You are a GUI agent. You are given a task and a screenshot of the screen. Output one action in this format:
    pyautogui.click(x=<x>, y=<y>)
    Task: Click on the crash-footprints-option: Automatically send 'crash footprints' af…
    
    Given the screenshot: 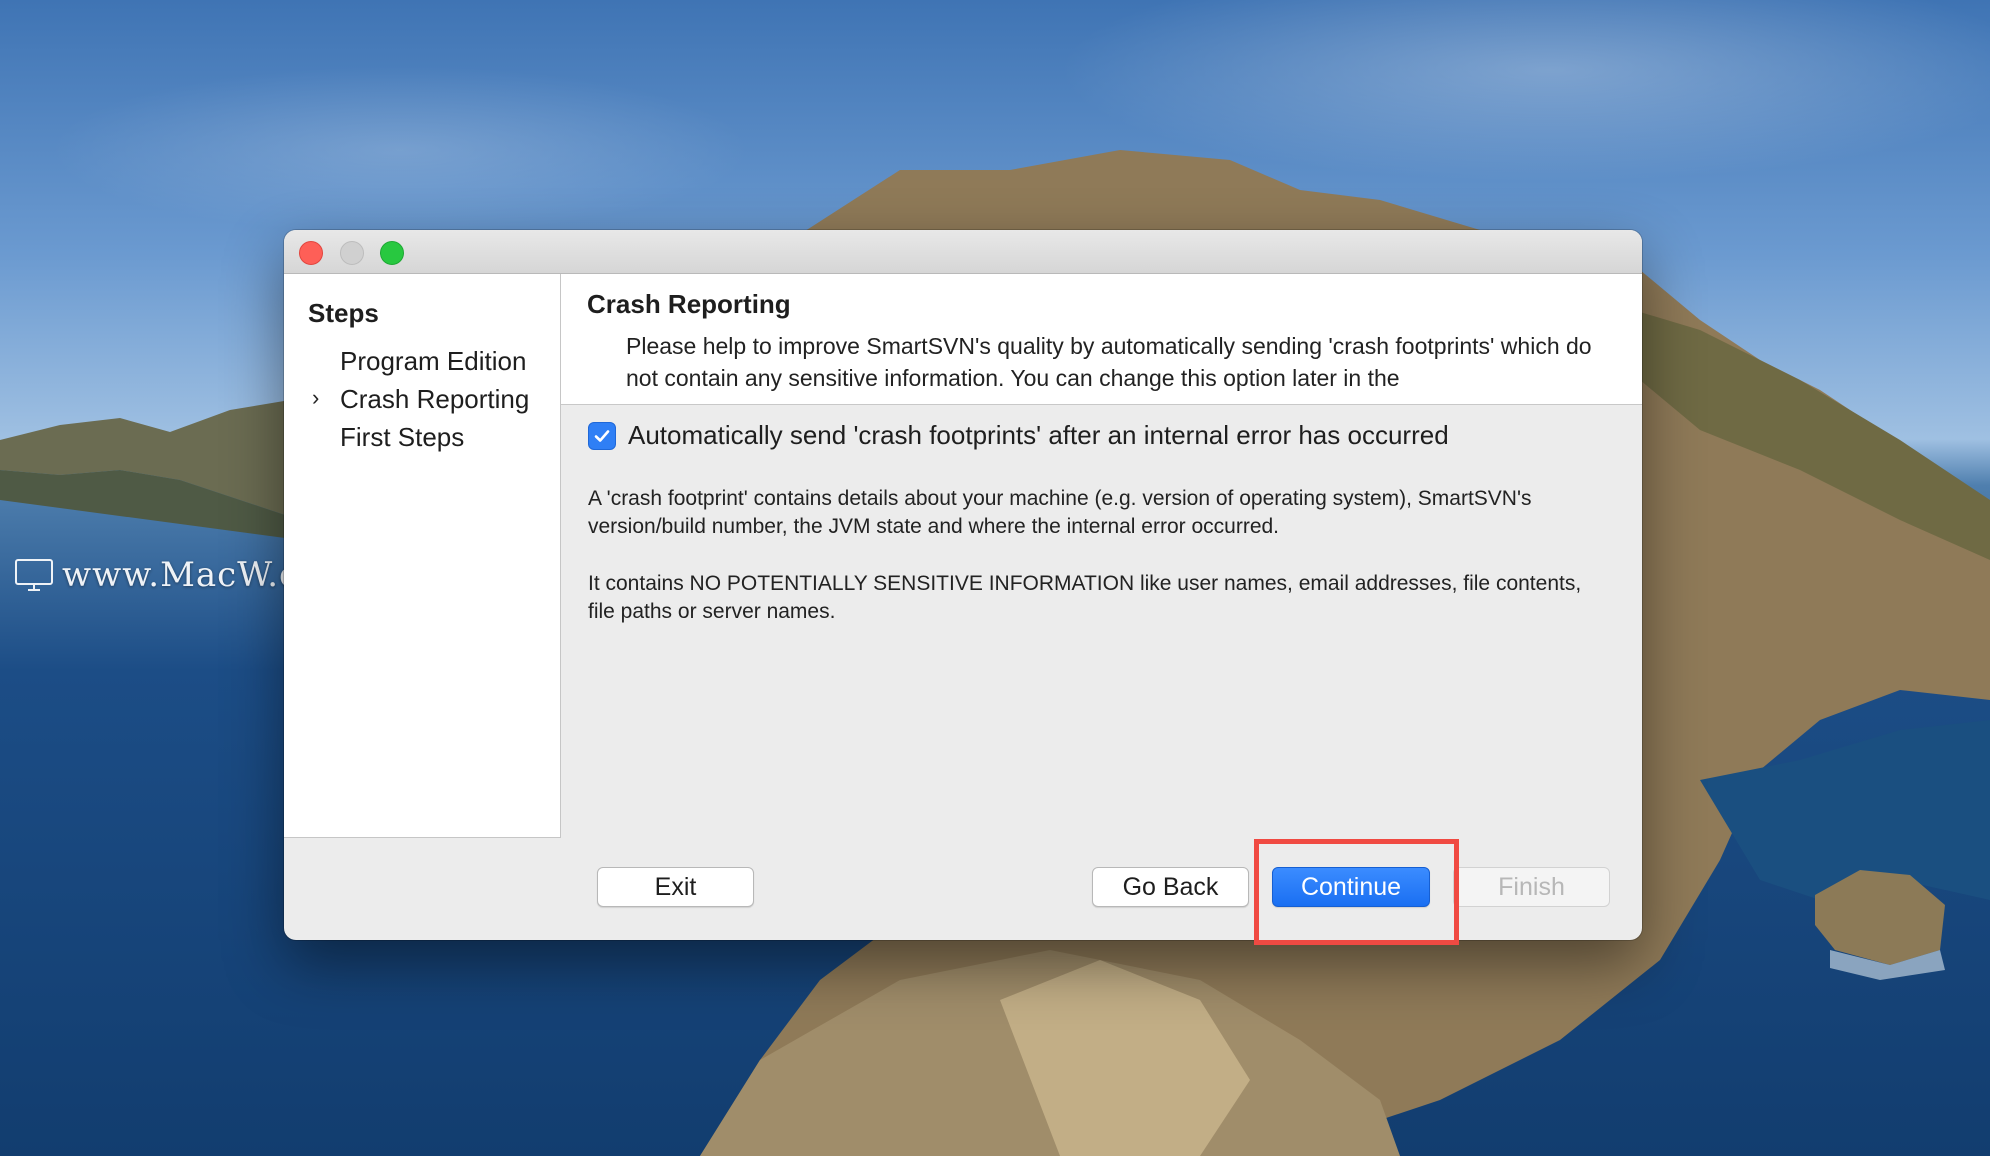 What is the action you would take?
    pyautogui.click(x=1018, y=435)
    